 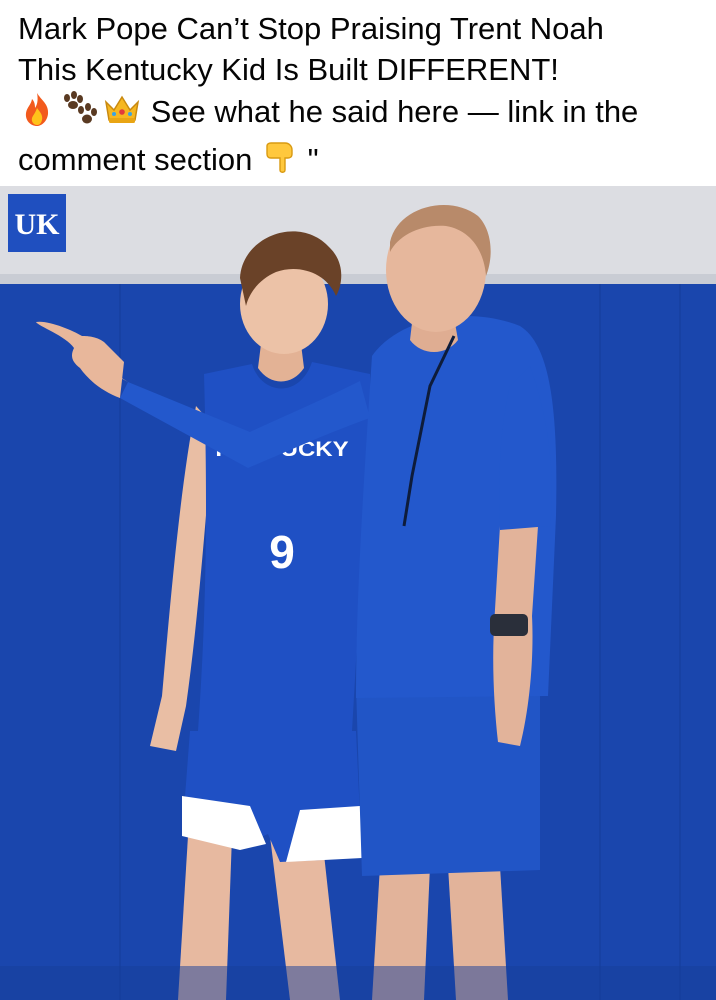 What do you see at coordinates (135, 160) in the screenshot?
I see `caption-line-4-text: comment section` at bounding box center [135, 160].